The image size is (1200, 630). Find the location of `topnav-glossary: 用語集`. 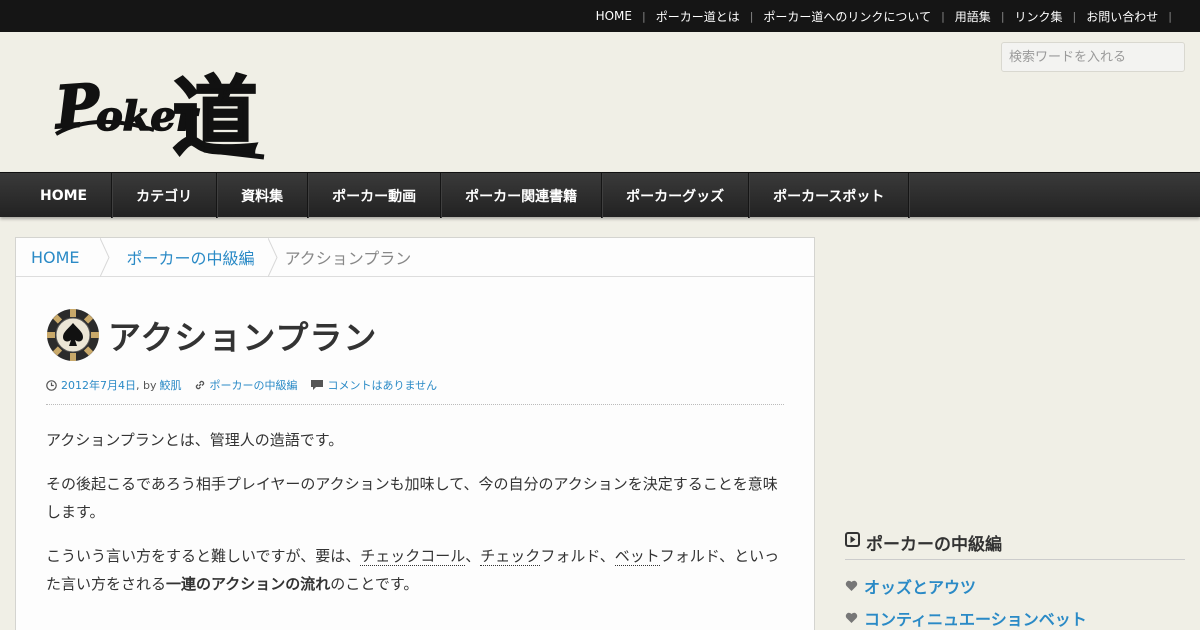

topnav-glossary: 用語集 is located at coordinates (973, 16).